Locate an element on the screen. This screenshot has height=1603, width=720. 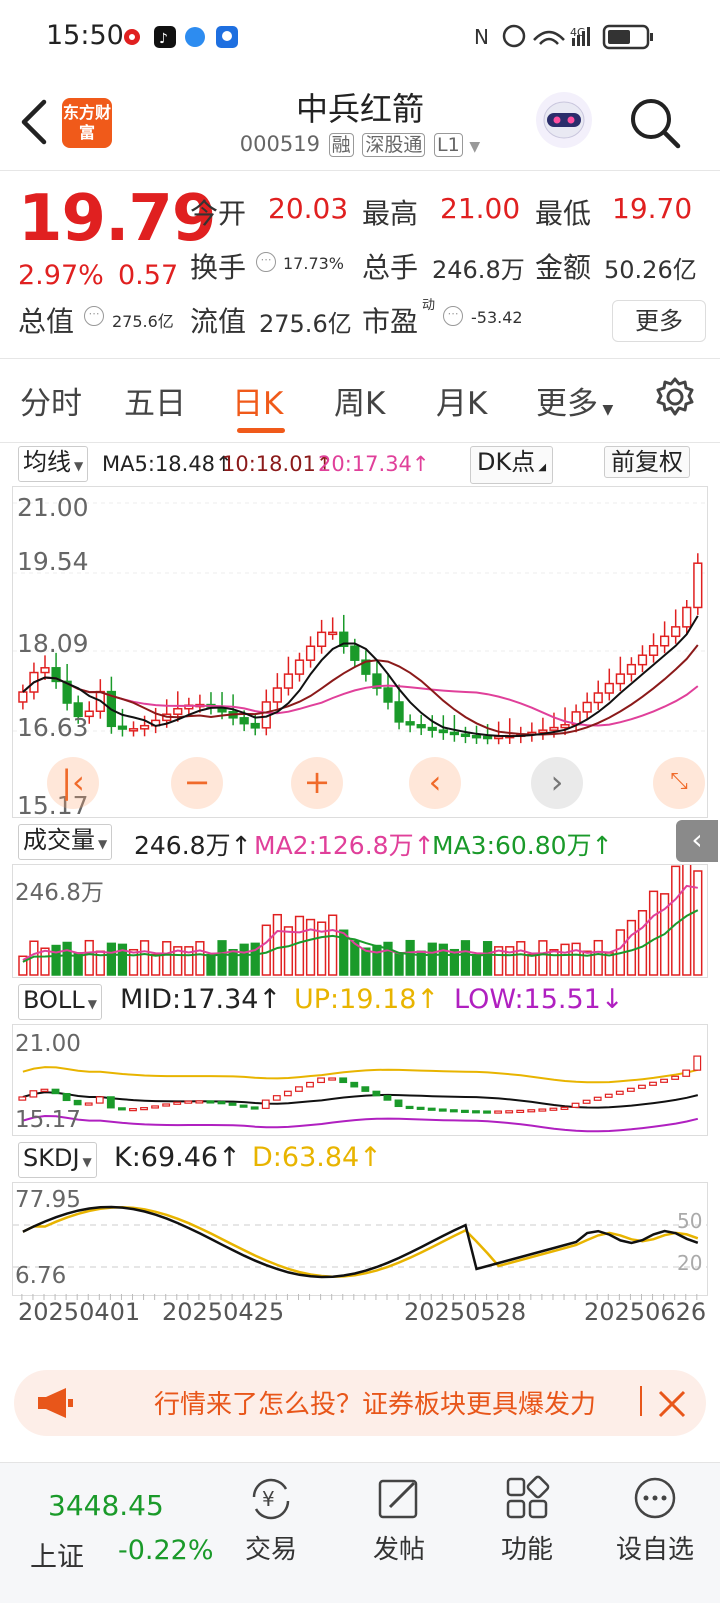
stock-code: 000519 is located at coordinates (279, 144).